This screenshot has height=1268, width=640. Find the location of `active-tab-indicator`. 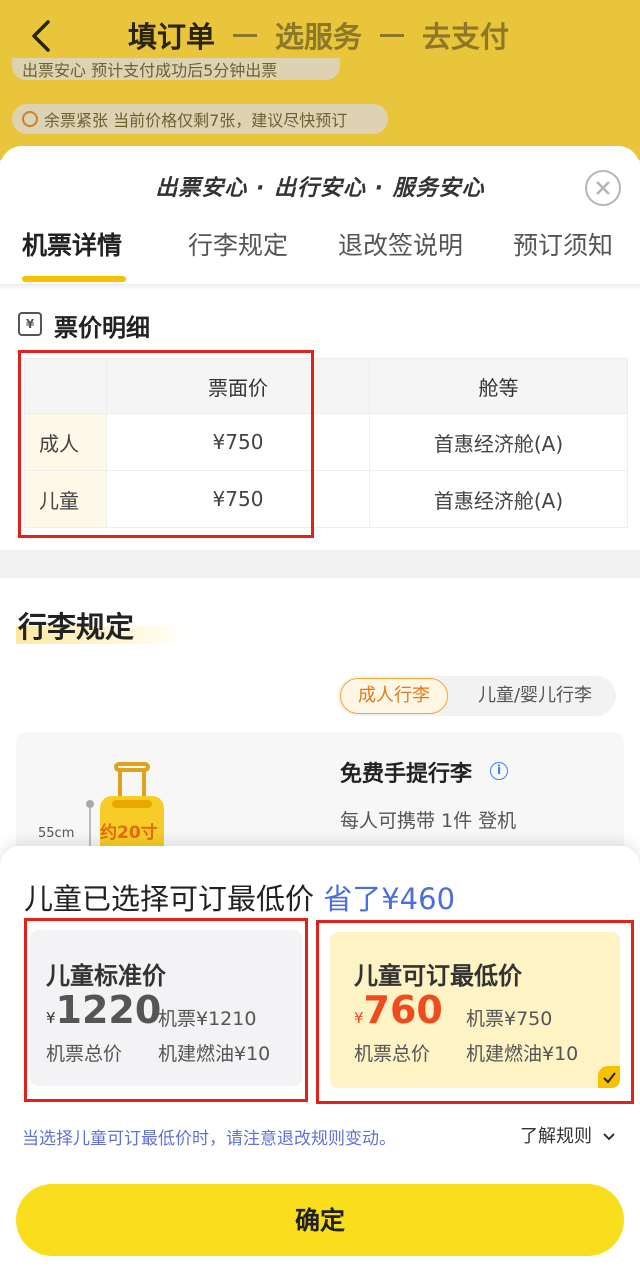

active-tab-indicator is located at coordinates (74, 279).